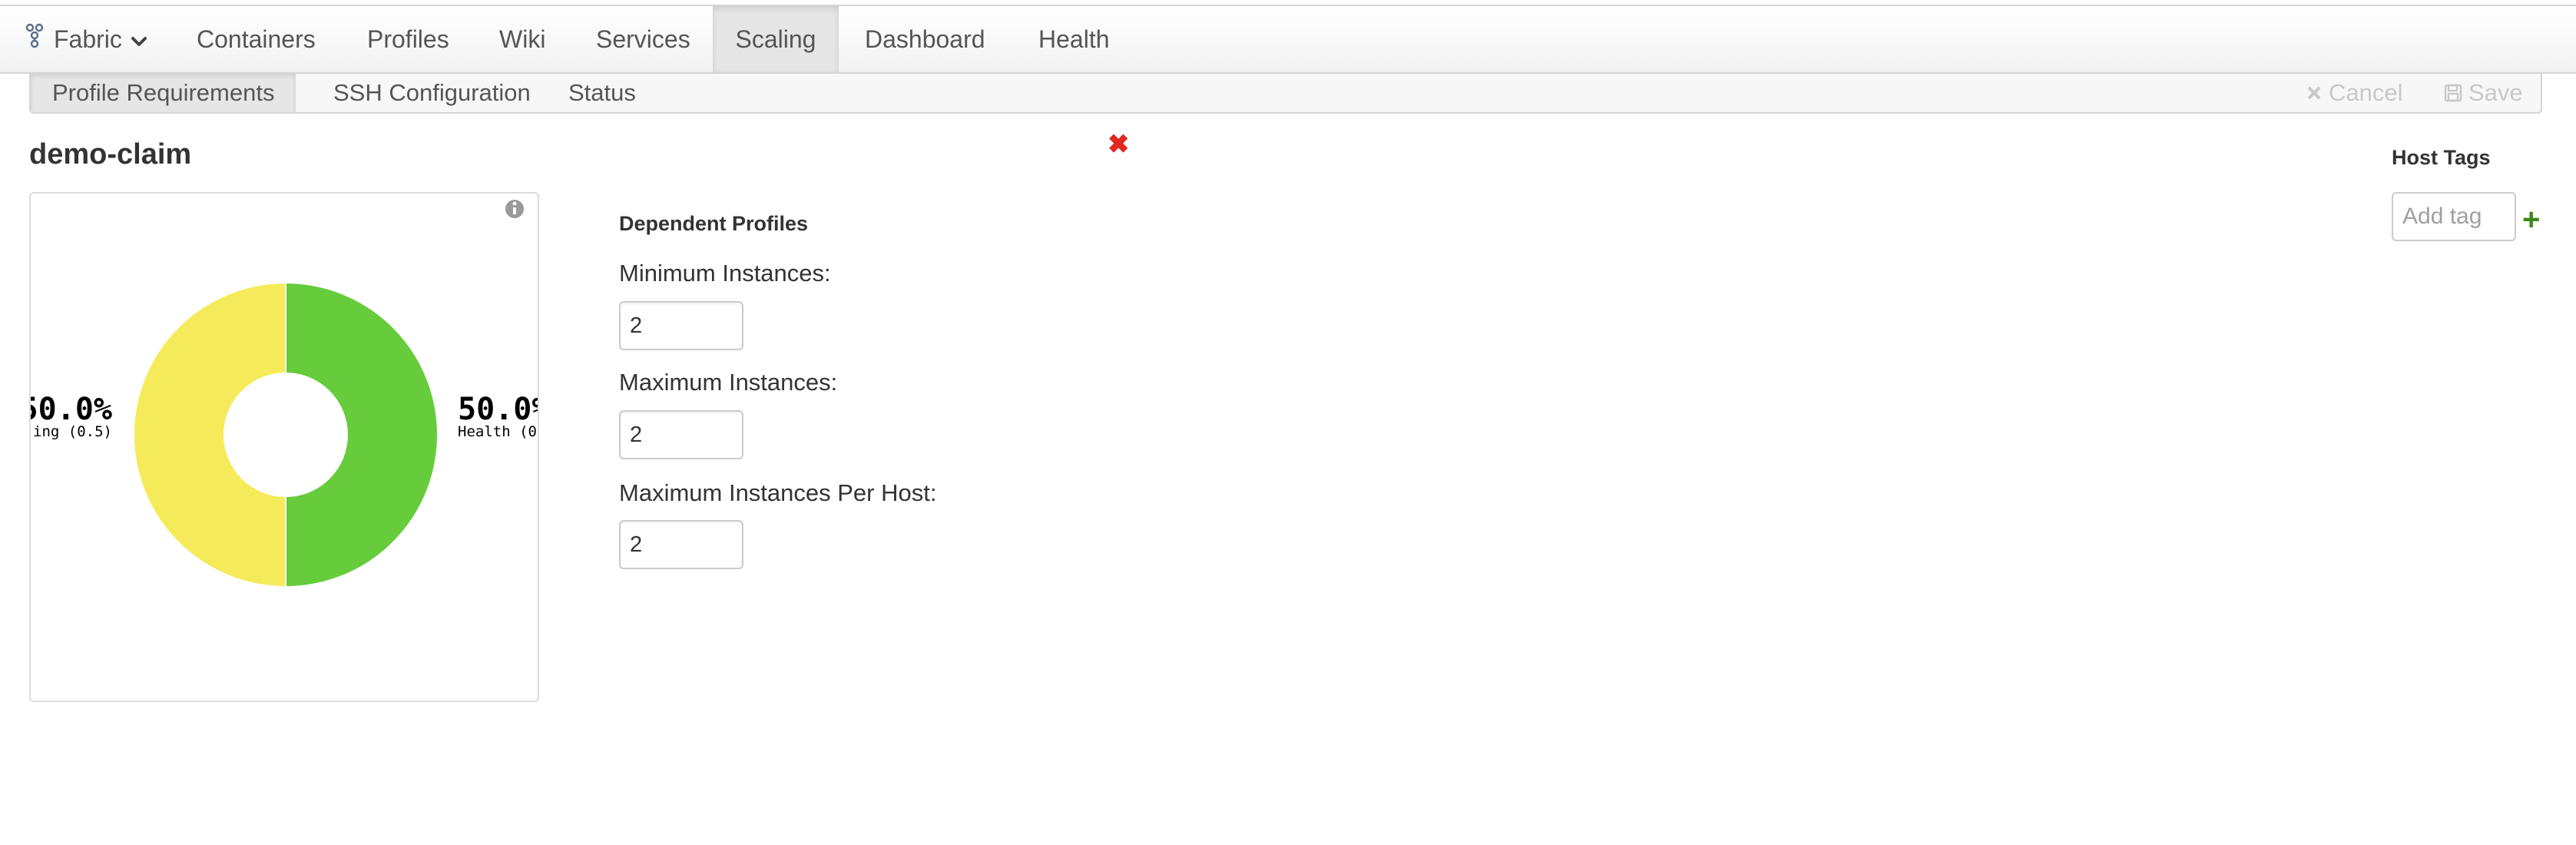  I want to click on nav-scaling: Scaling, so click(776, 39).